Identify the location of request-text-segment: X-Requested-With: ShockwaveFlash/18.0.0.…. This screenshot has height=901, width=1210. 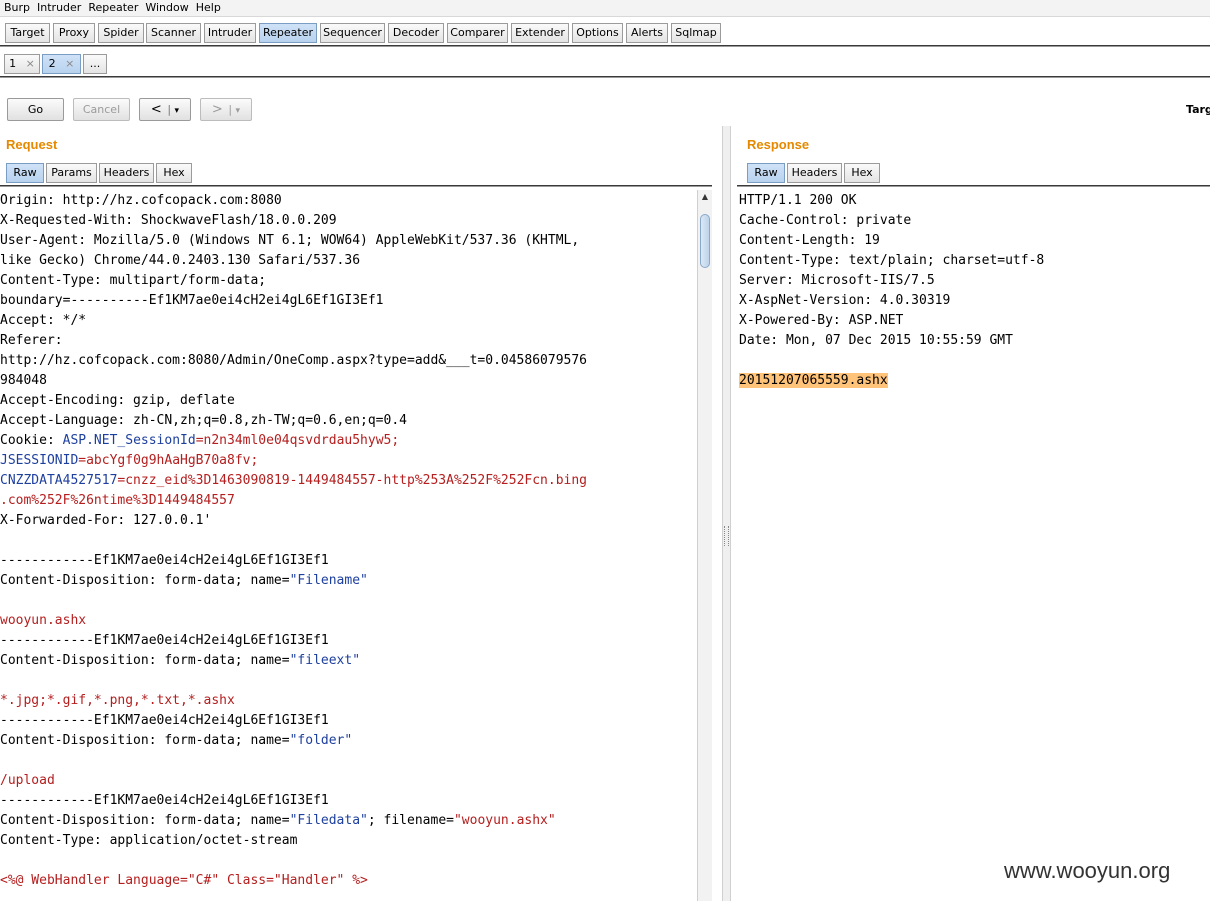
(168, 220).